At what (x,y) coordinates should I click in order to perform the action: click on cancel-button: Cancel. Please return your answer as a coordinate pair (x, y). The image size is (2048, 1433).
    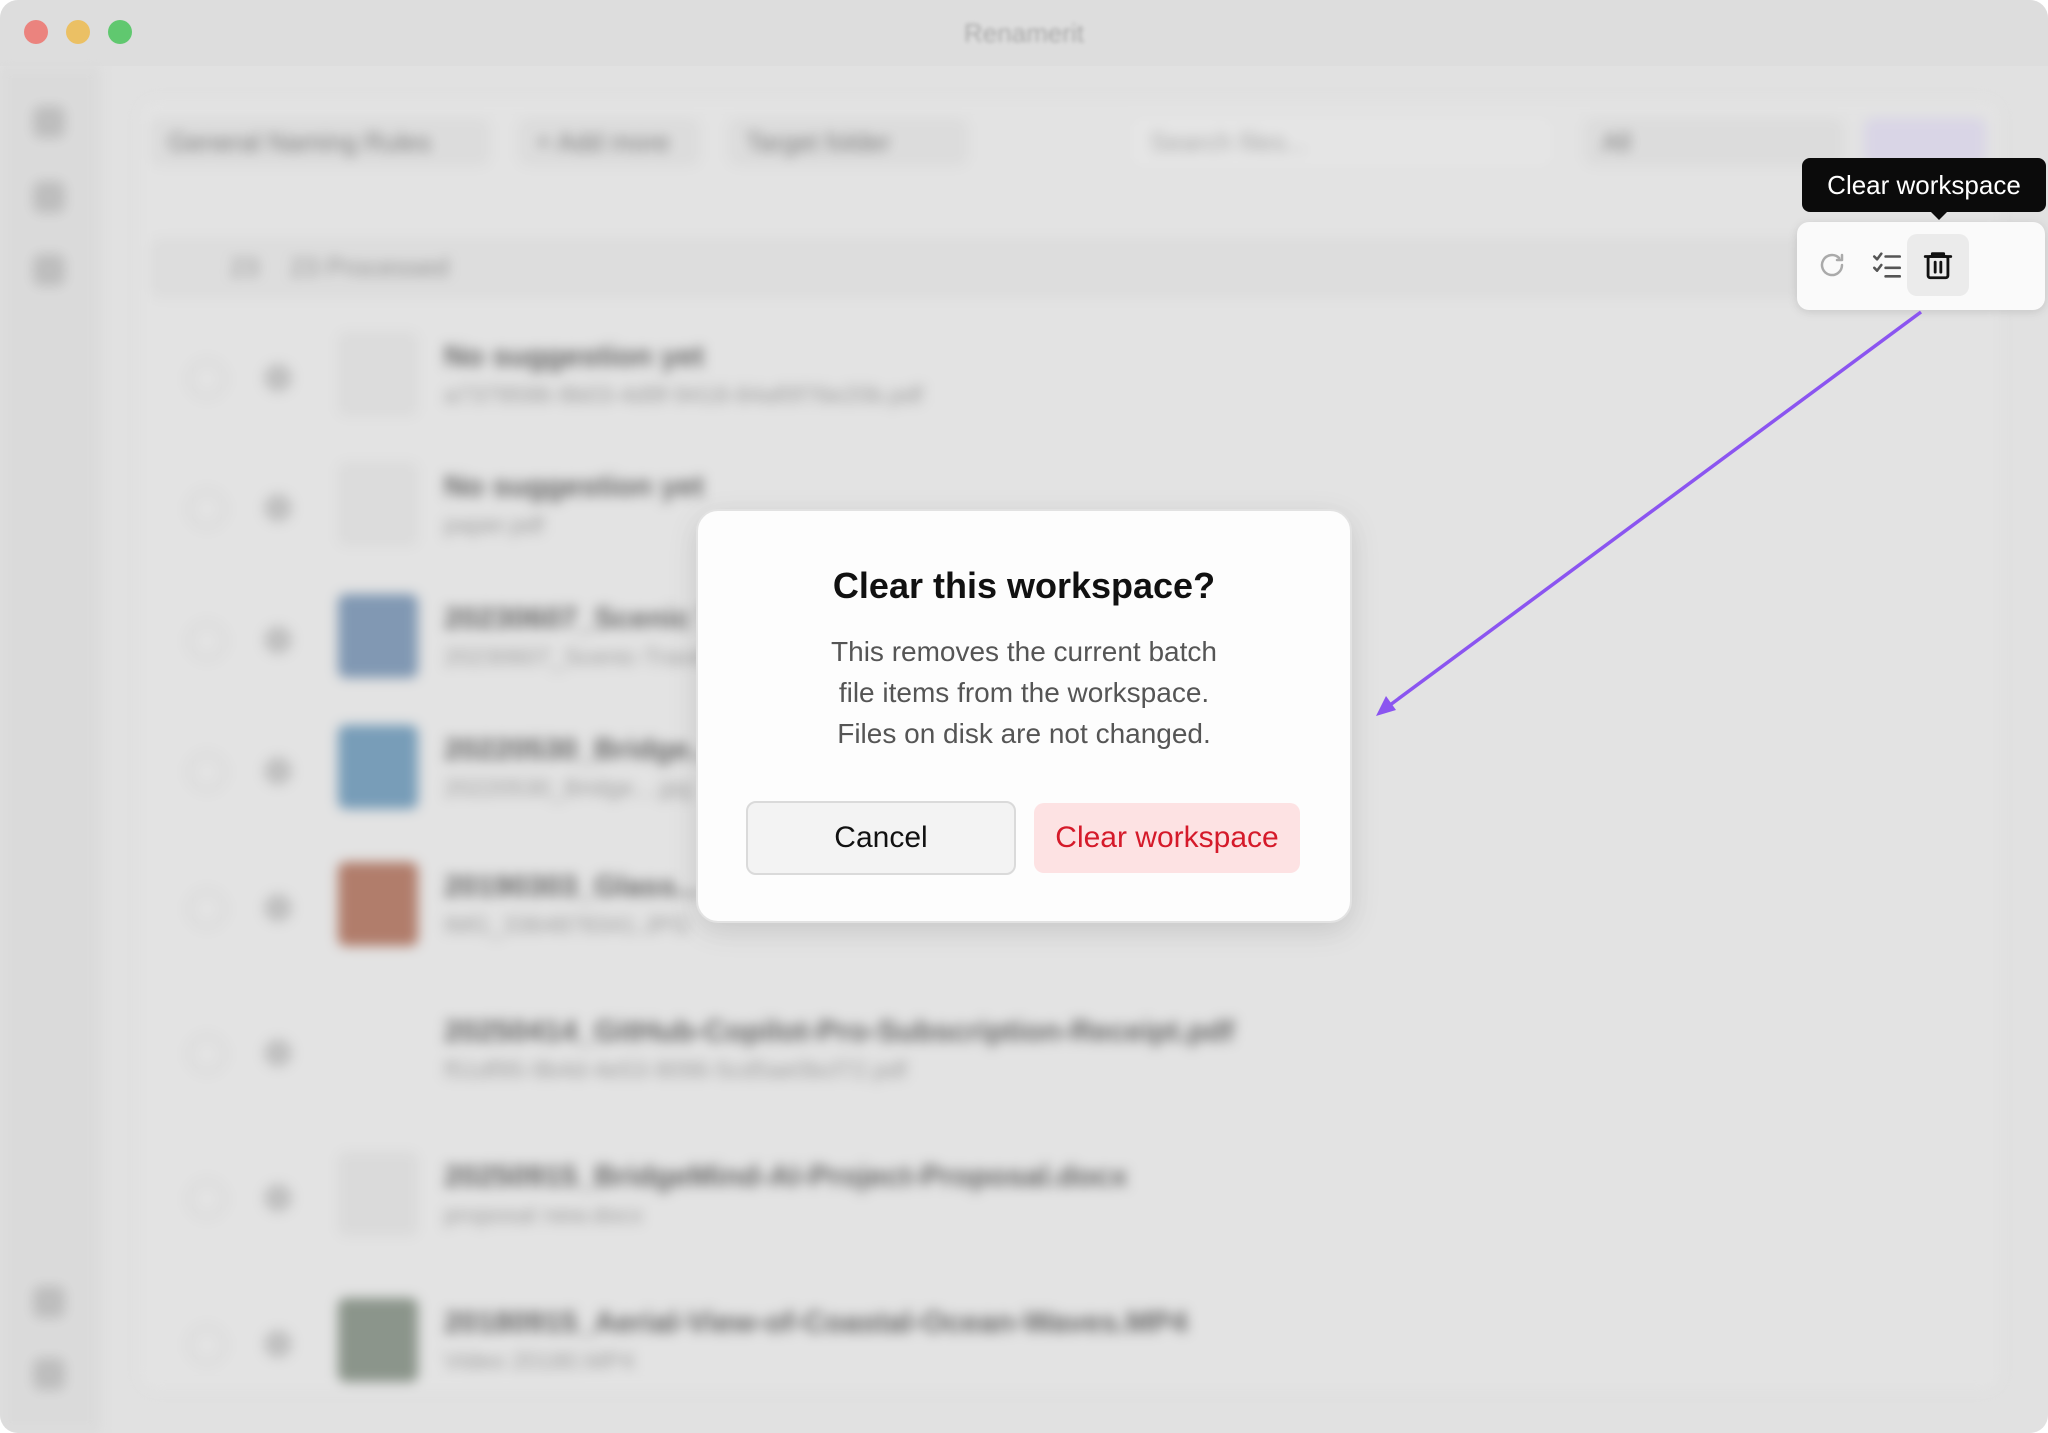
    Looking at the image, I should click on (881, 838).